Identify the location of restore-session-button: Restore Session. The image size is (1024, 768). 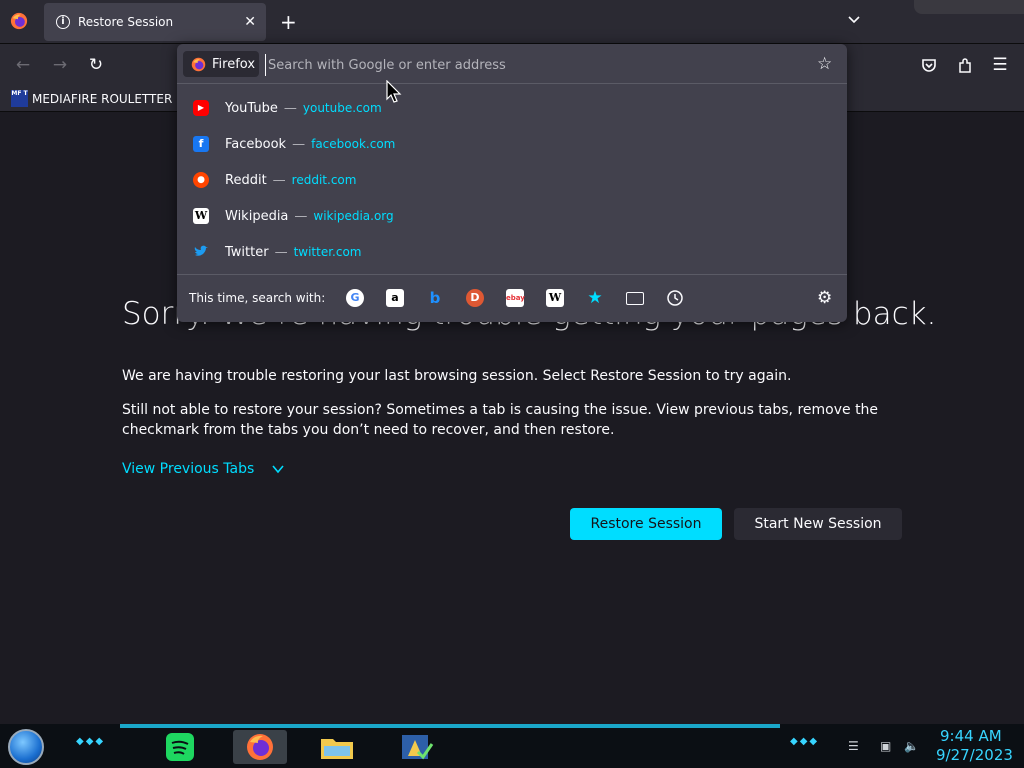
(646, 524).